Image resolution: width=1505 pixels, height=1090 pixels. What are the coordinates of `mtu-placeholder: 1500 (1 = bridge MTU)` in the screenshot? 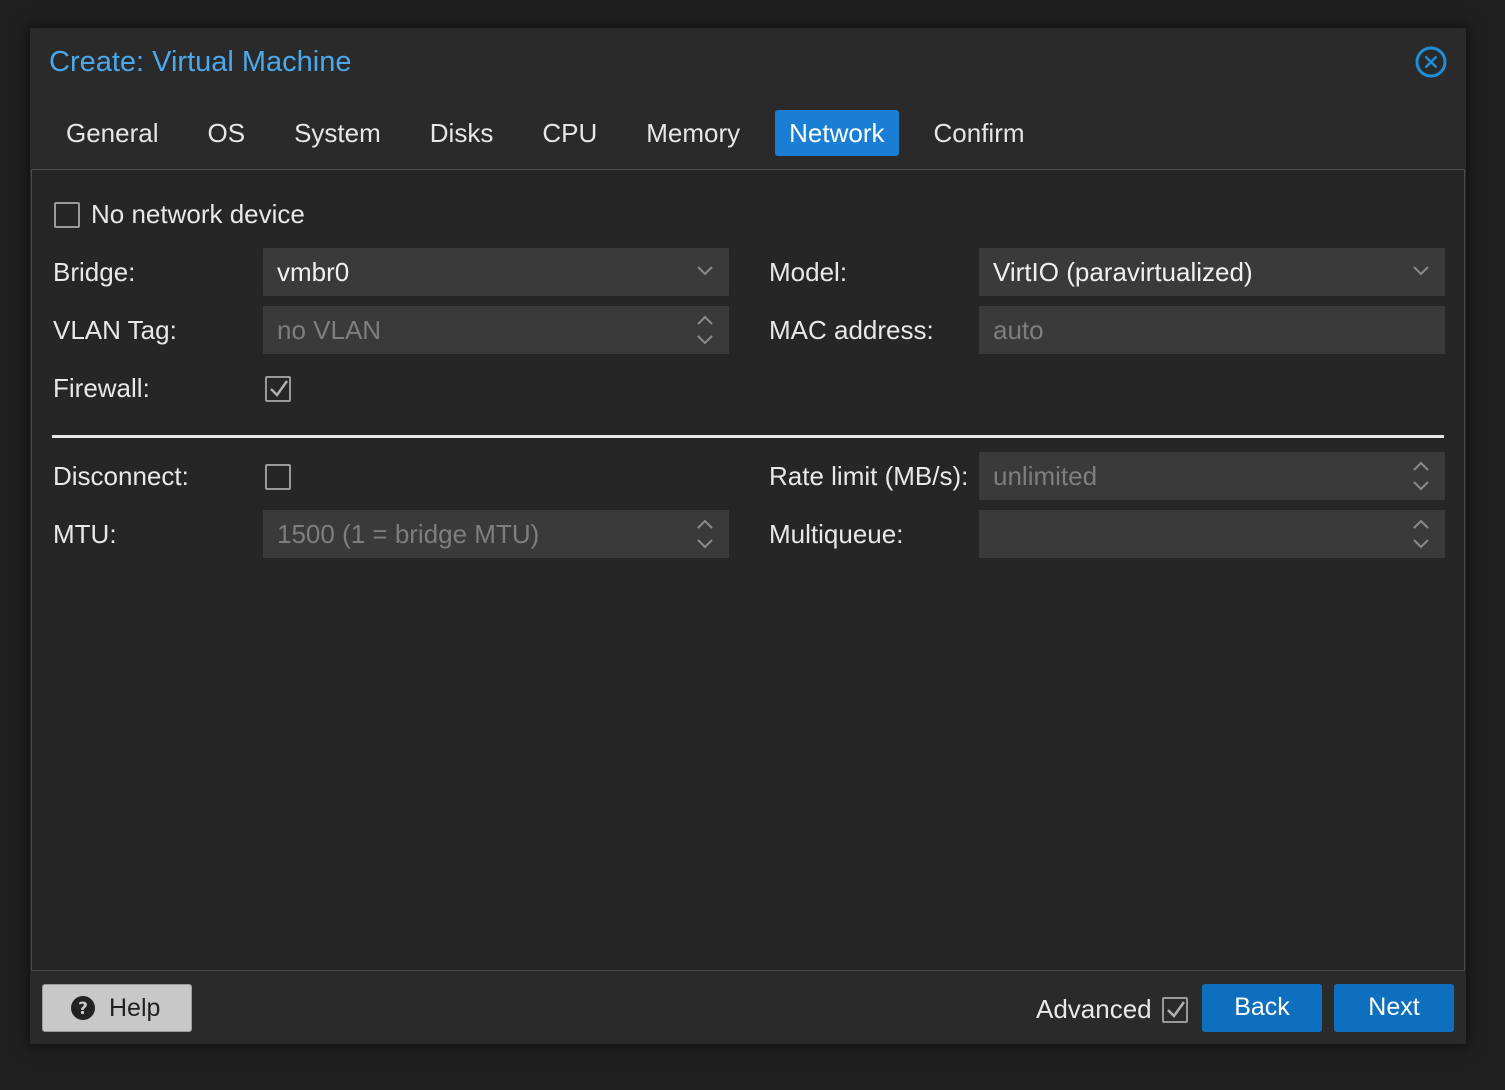 It's located at (408, 534).